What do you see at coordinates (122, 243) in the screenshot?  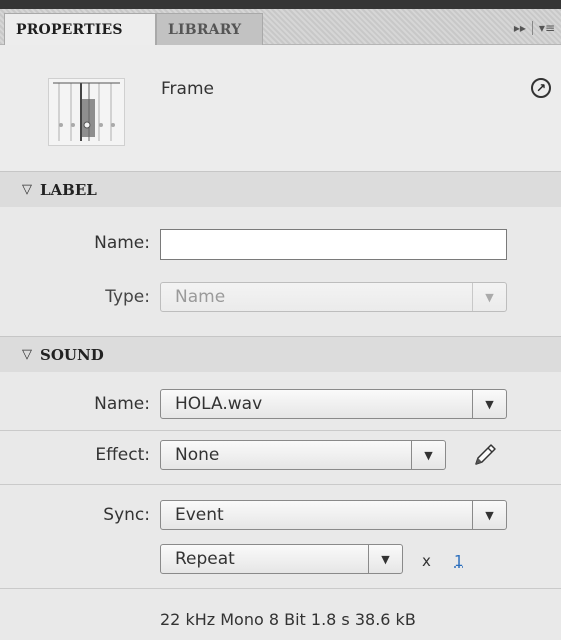 I see `label-name-label: Name:` at bounding box center [122, 243].